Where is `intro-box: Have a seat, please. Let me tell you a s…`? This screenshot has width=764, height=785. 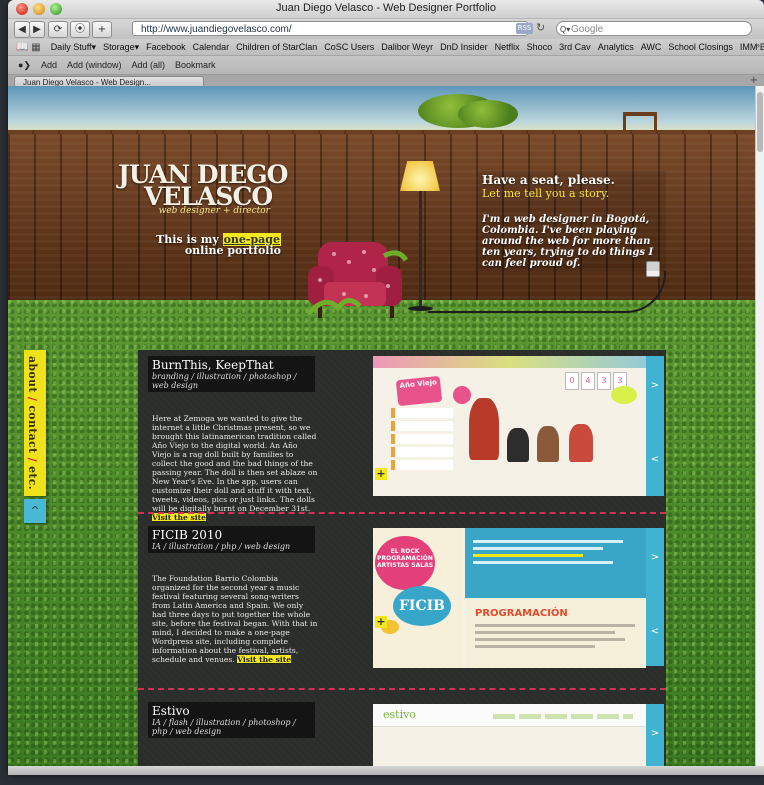
intro-box: Have a seat, please. Let me tell you a s… is located at coordinates (572, 221).